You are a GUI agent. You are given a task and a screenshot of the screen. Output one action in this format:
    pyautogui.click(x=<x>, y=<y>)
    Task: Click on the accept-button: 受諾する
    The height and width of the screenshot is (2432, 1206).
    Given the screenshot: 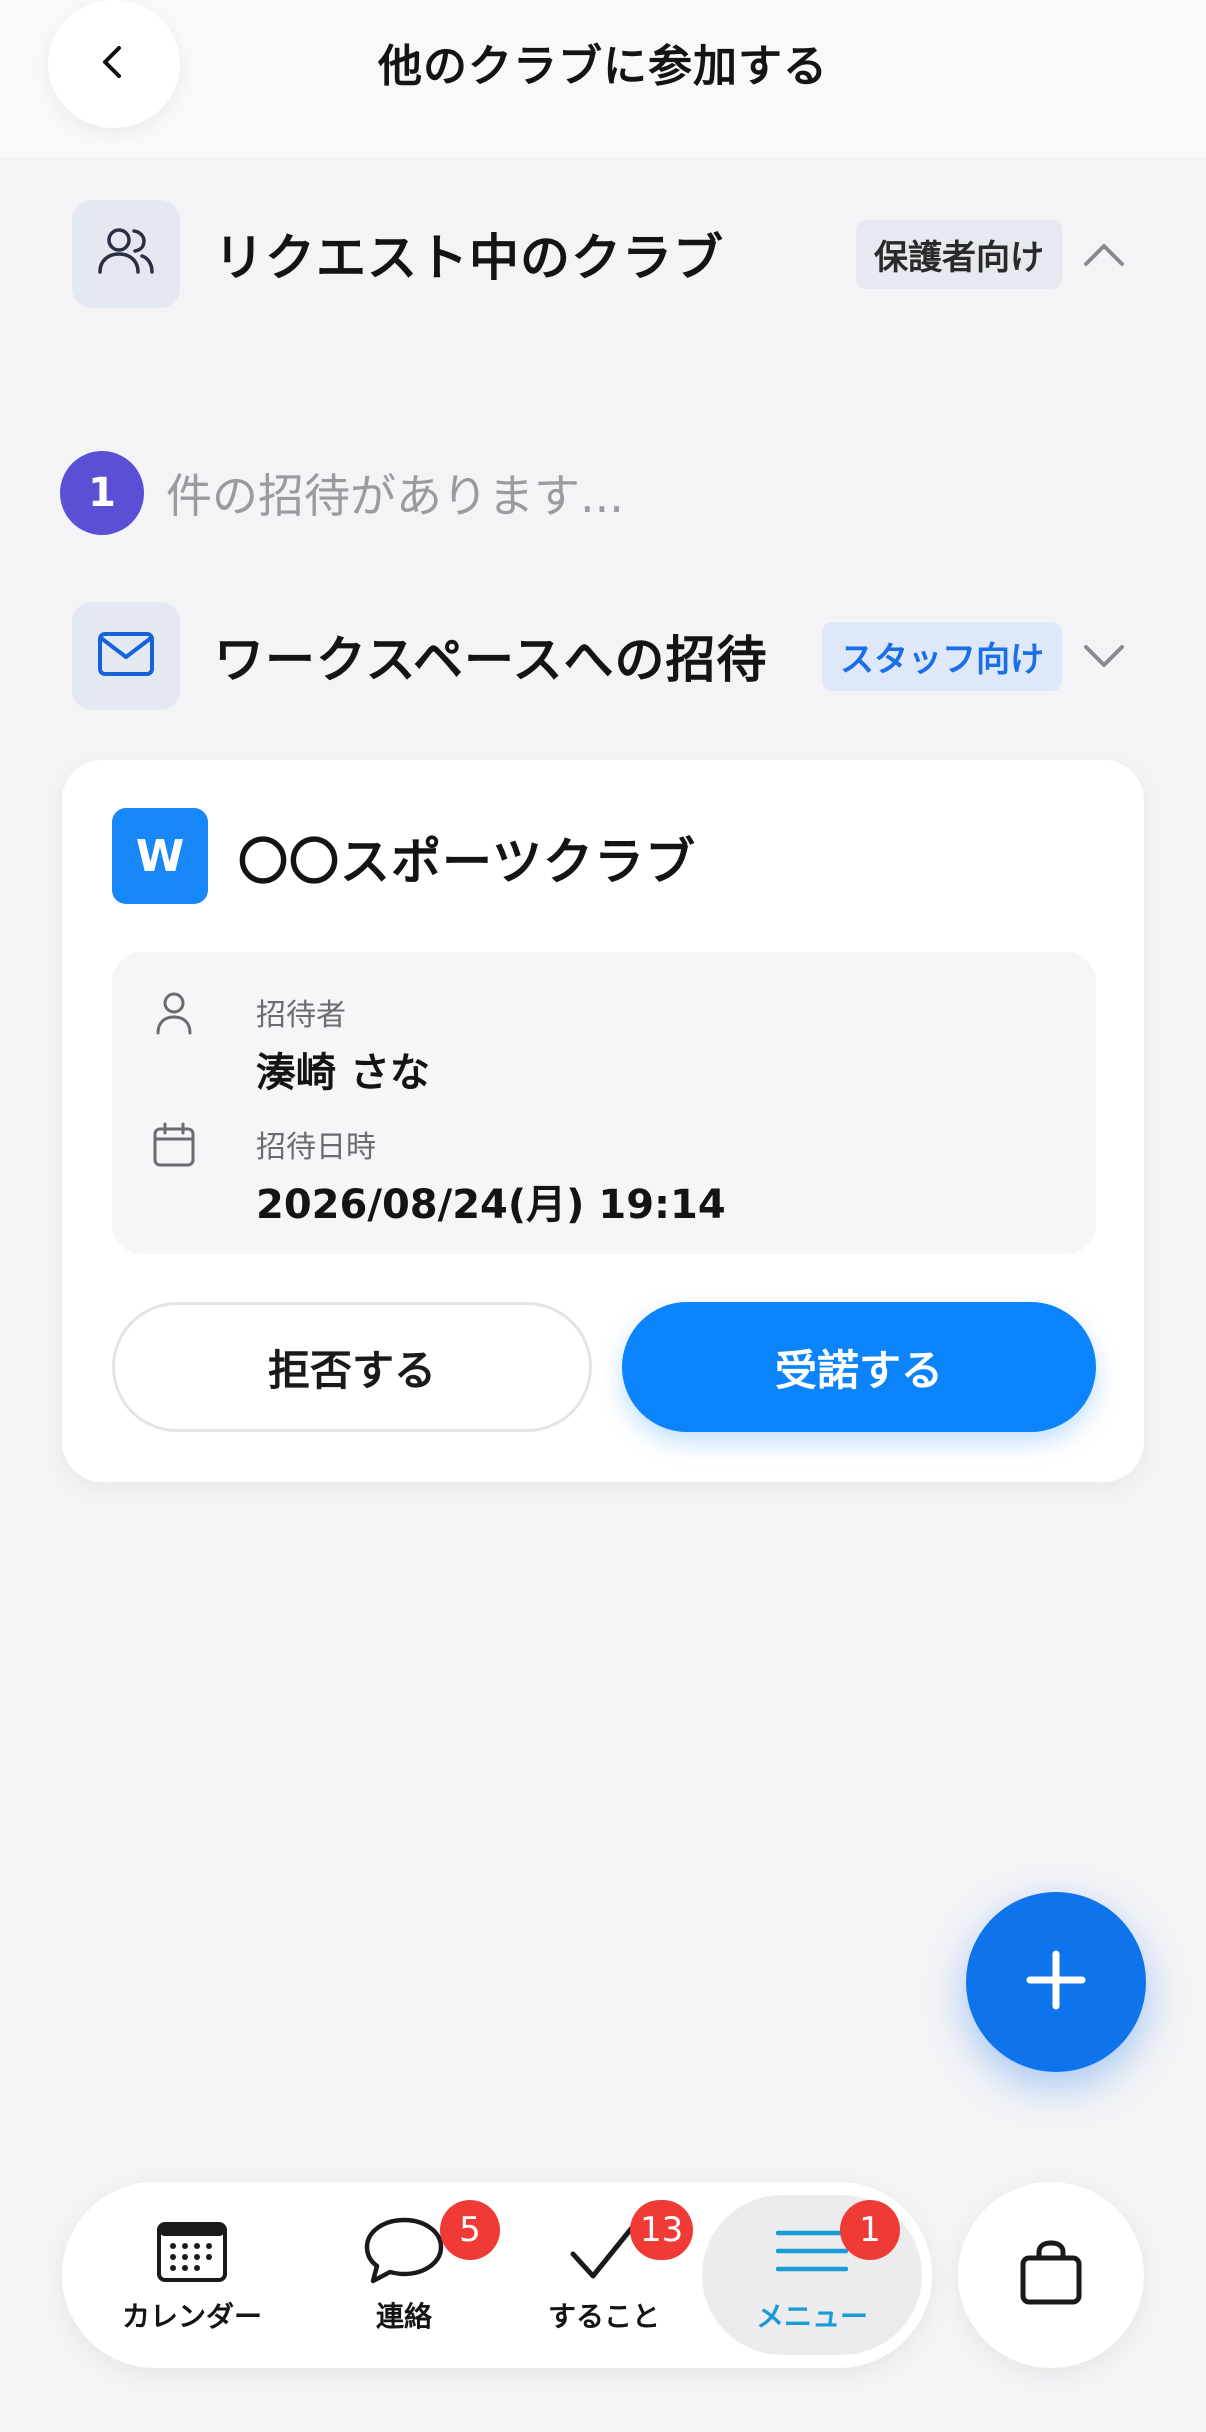 What is the action you would take?
    pyautogui.click(x=859, y=1367)
    